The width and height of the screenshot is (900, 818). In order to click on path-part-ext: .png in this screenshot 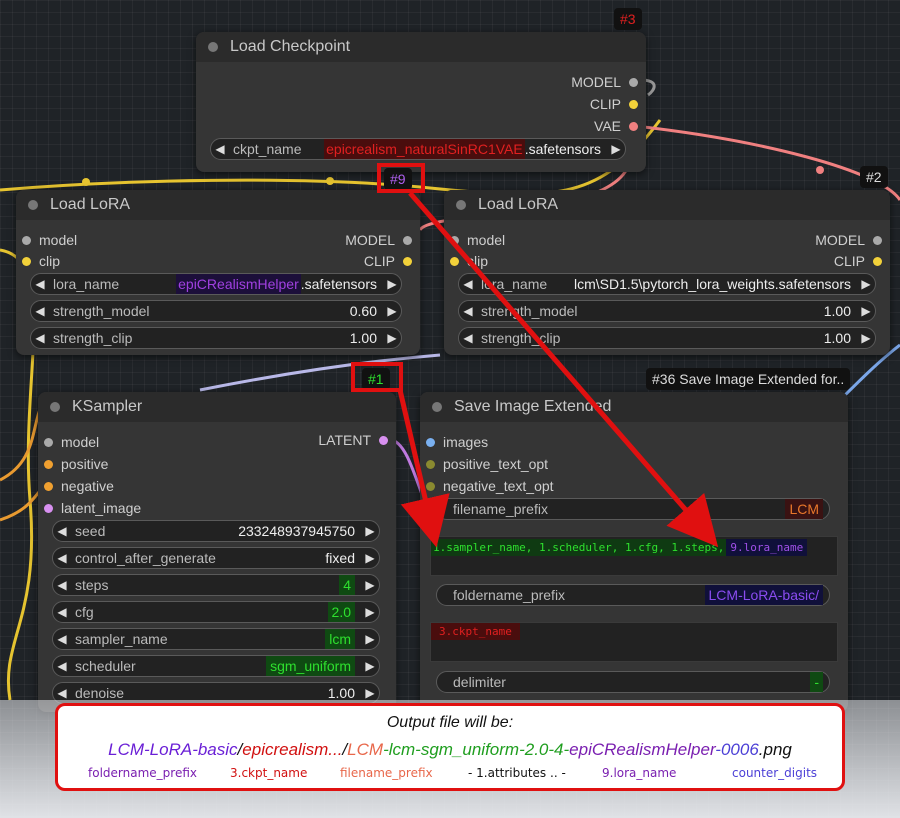, I will do `click(775, 749)`.